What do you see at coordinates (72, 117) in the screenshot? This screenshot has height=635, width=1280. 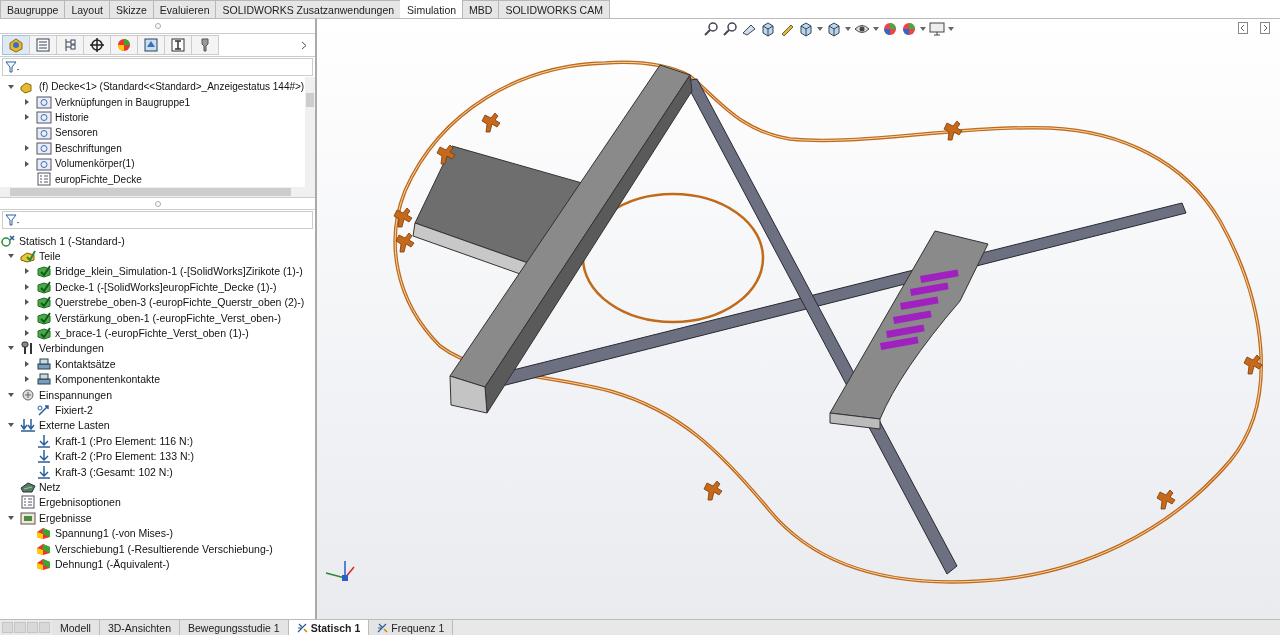 I see `tree-item: Historie` at bounding box center [72, 117].